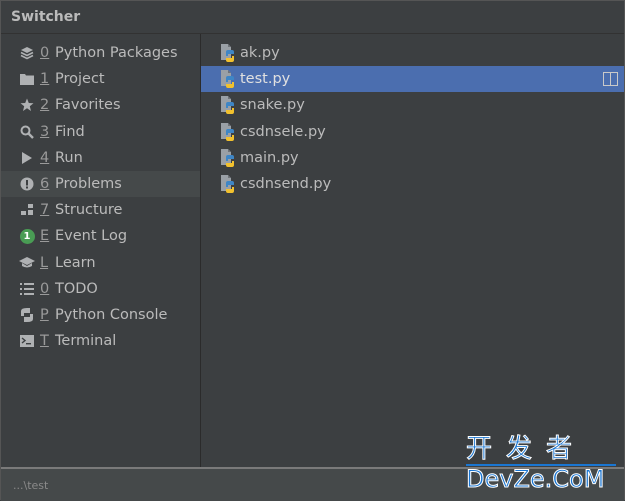  Describe the element at coordinates (260, 53) in the screenshot. I see `file-name: ak.py` at that location.